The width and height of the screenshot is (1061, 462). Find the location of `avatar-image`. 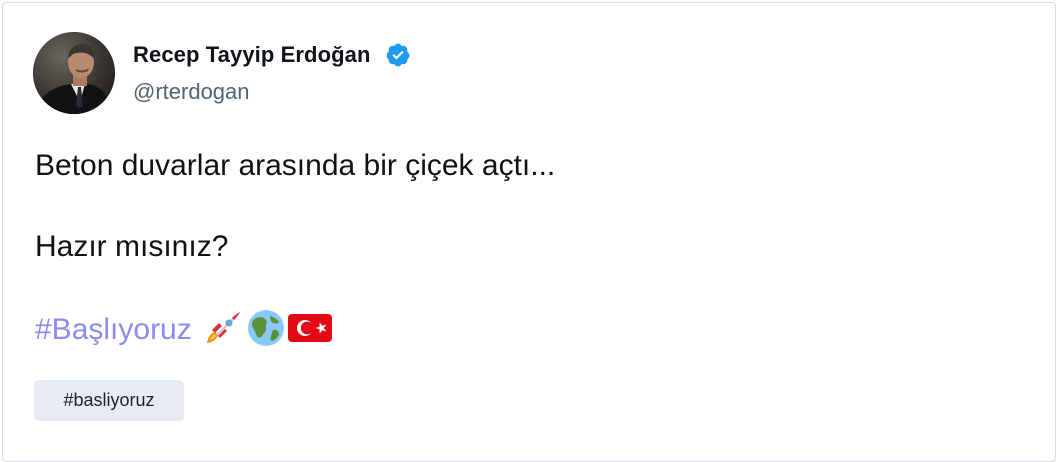

avatar-image is located at coordinates (74, 73).